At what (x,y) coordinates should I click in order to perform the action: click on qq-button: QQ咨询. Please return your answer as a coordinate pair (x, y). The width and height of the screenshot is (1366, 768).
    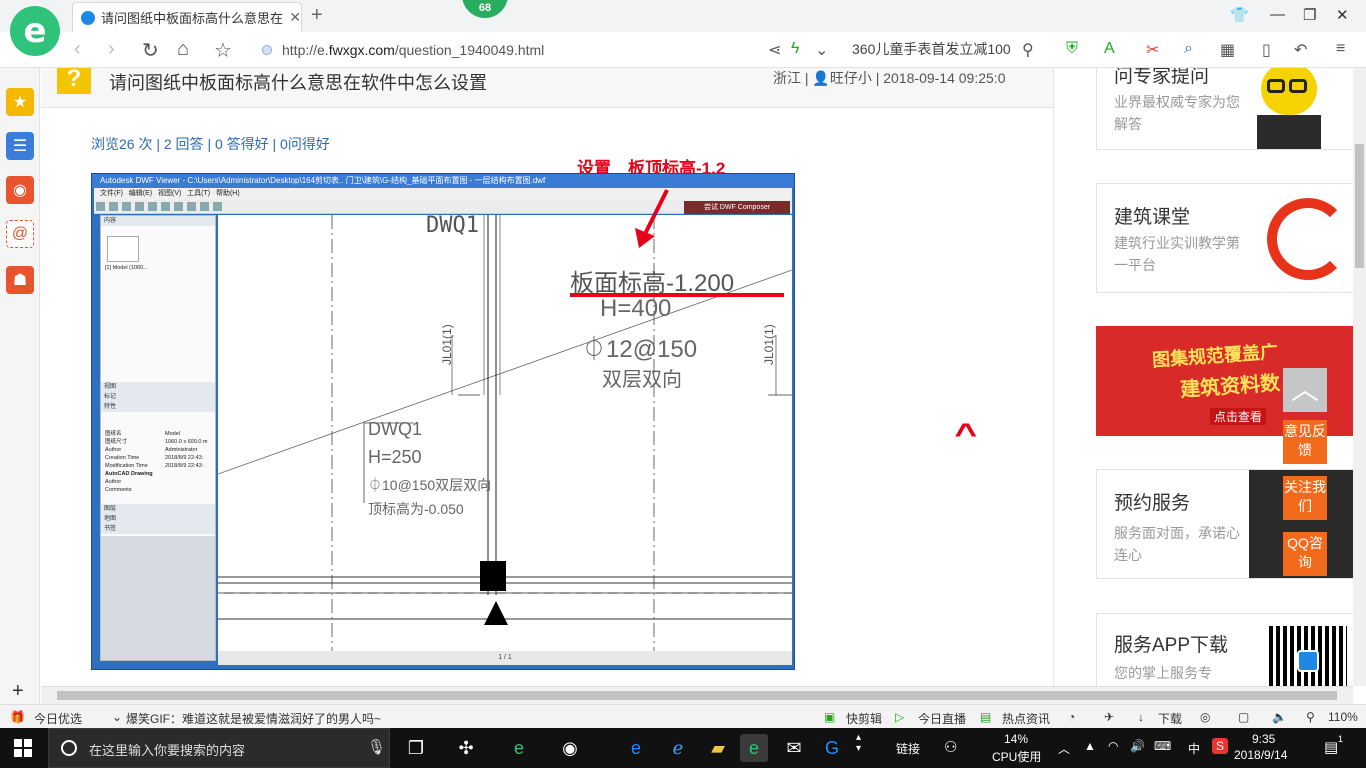
    Looking at the image, I should click on (1305, 554).